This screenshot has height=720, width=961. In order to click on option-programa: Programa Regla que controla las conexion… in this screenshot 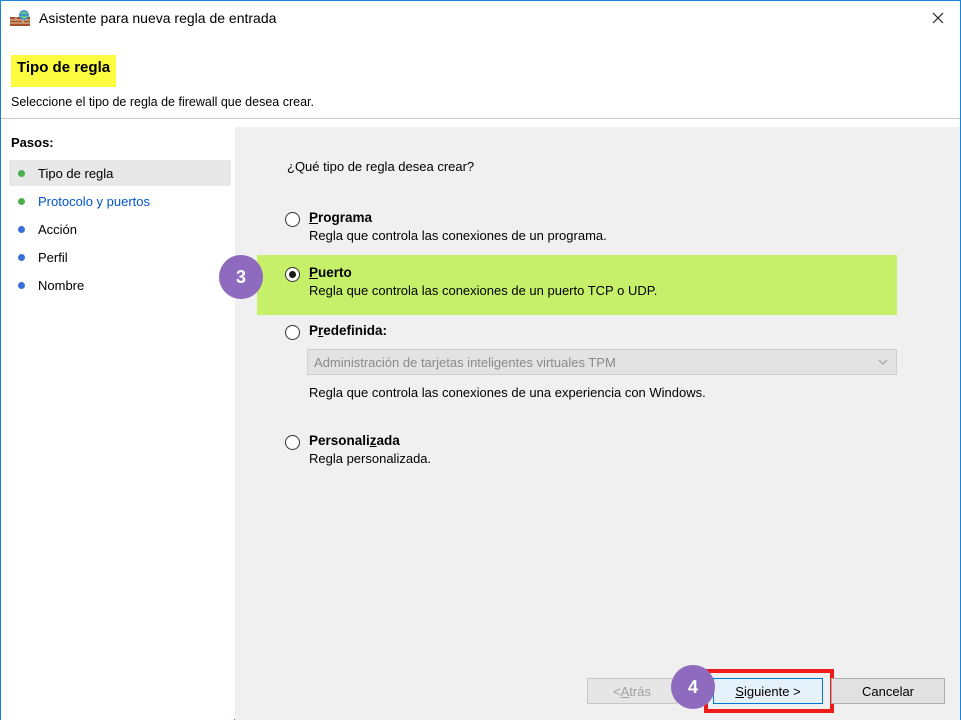, I will do `click(577, 226)`.